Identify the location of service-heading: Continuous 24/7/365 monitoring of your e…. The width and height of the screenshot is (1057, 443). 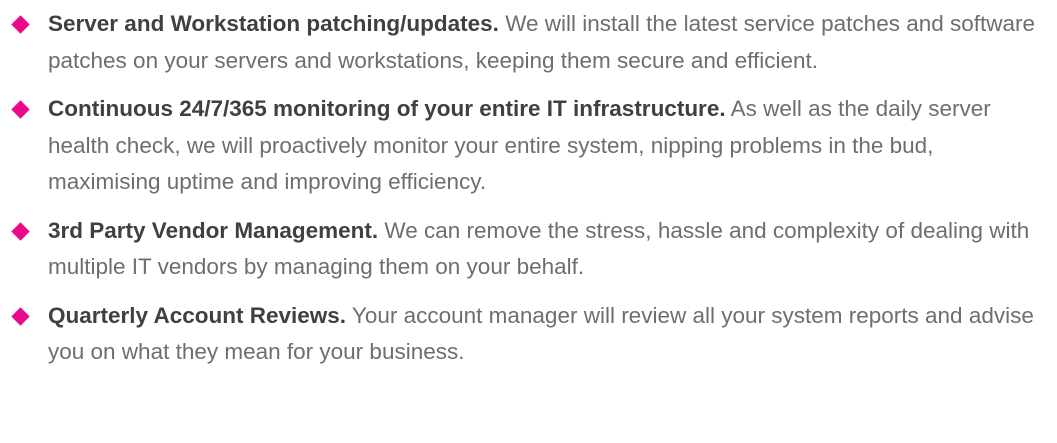
(387, 108).